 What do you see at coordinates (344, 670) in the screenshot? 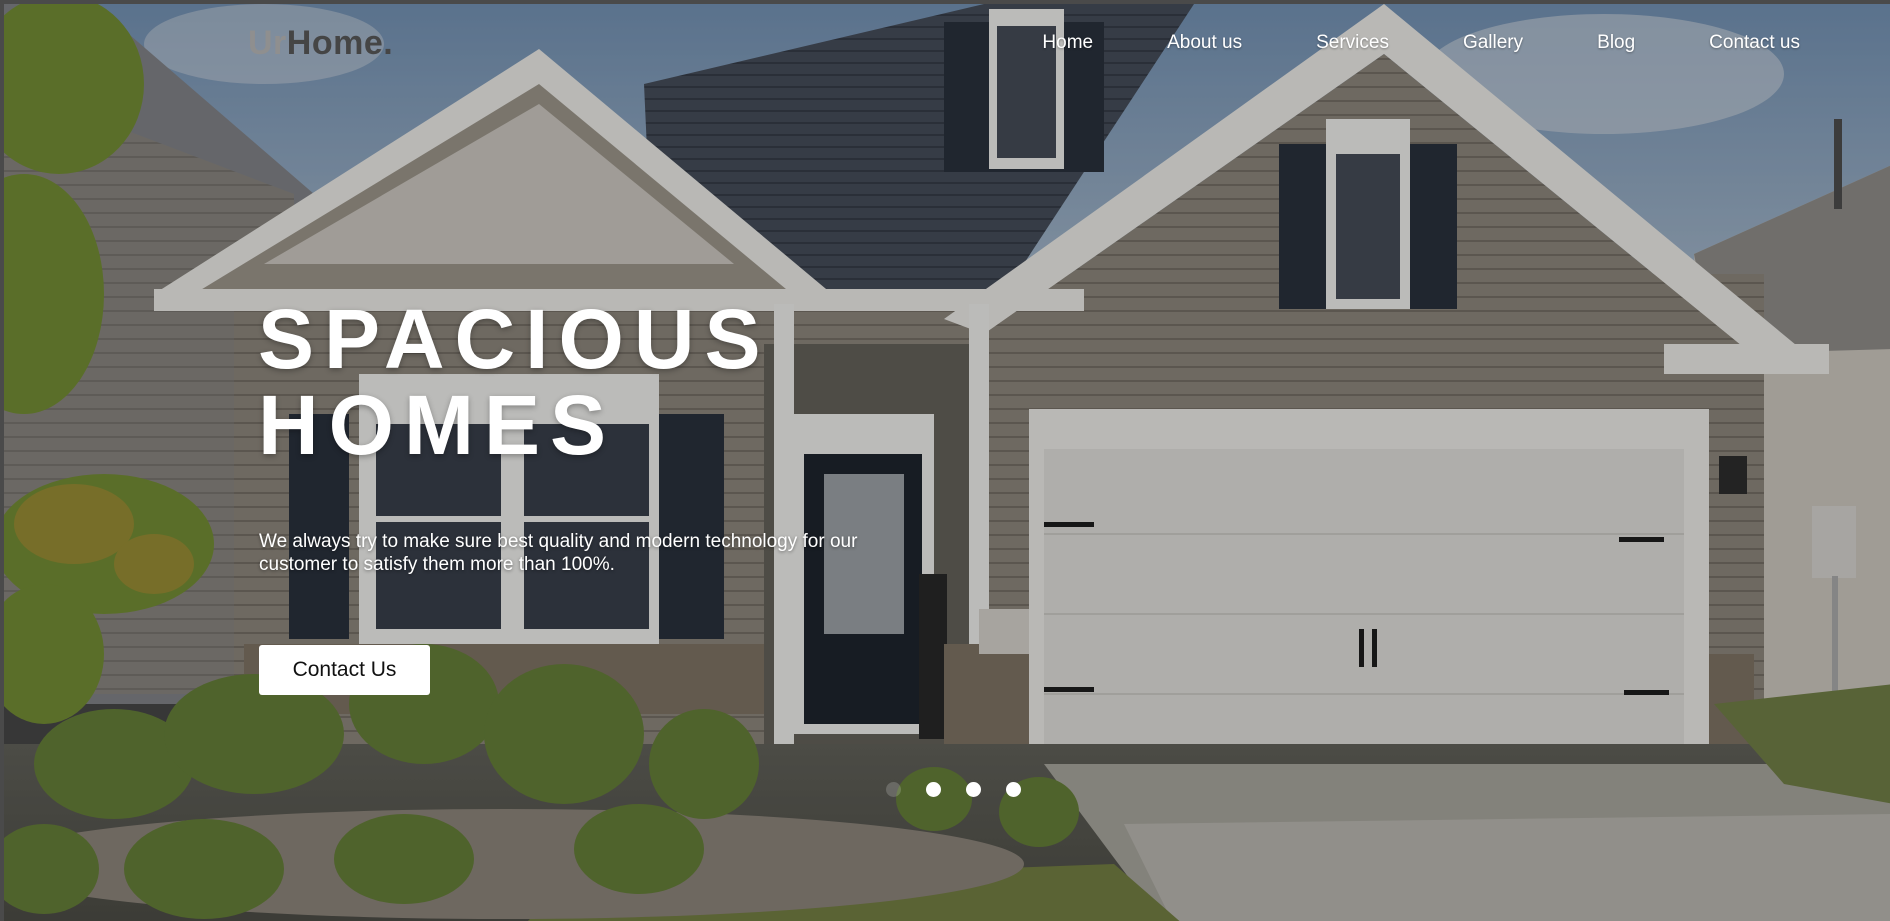
I see `contact-us-button: Contact Us` at bounding box center [344, 670].